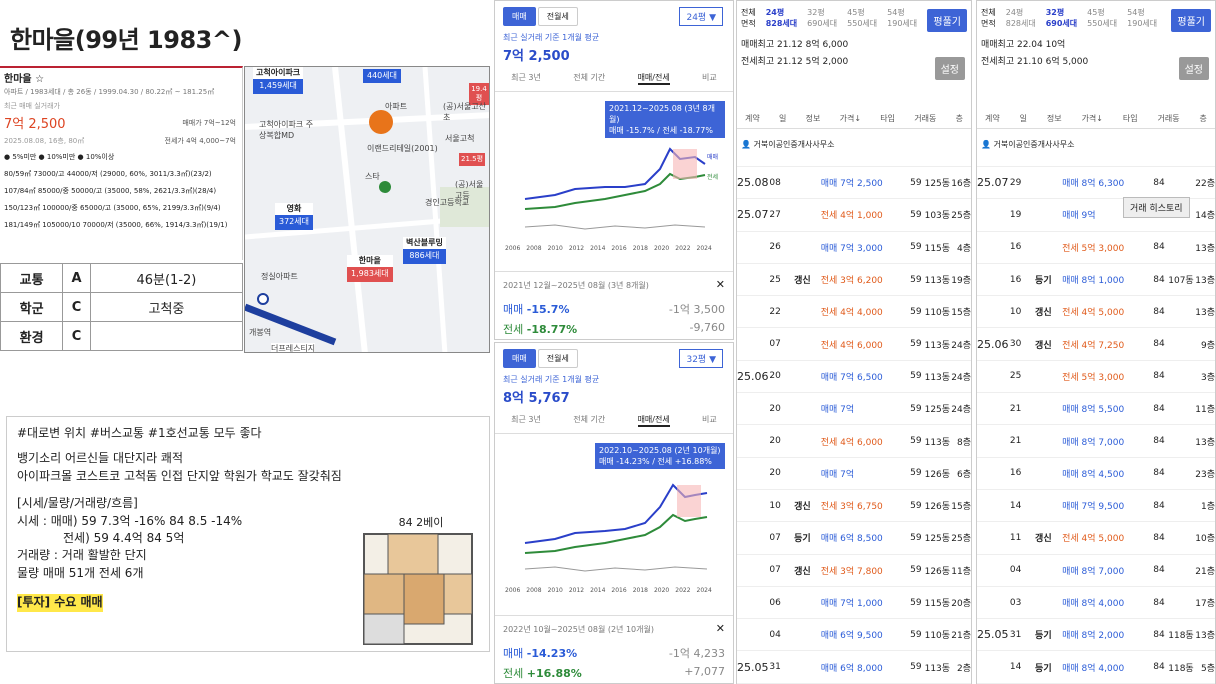 This screenshot has height=684, width=1216. Describe the element at coordinates (1061, 18) in the screenshot. I see `size-tab-active: 32평 690세대` at that location.